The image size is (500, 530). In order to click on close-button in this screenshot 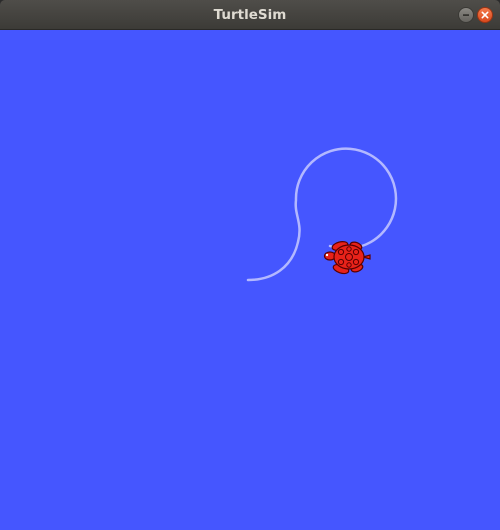, I will do `click(485, 15)`.